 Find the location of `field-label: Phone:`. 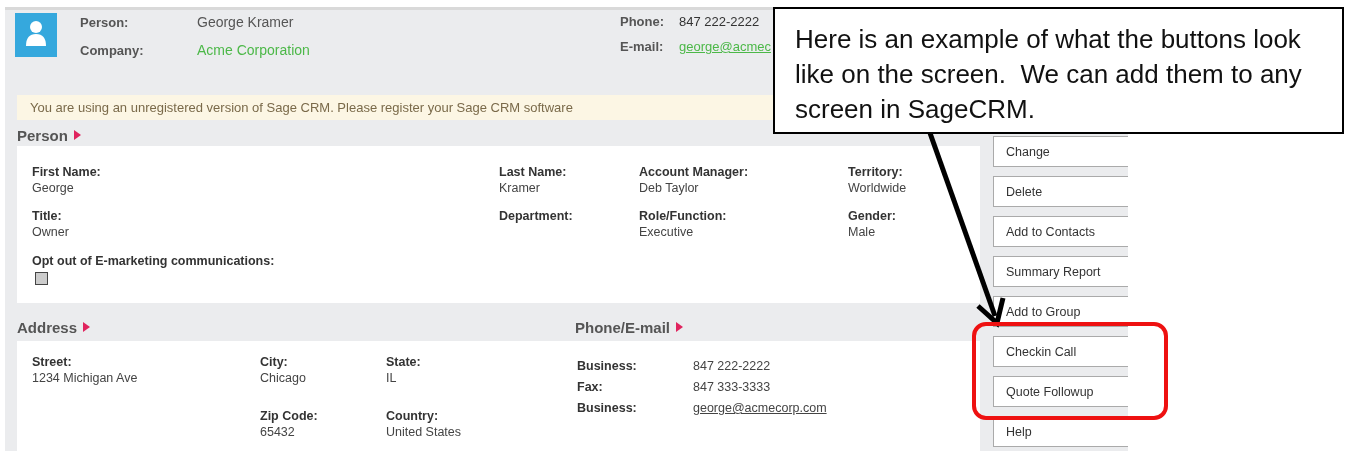

field-label: Phone: is located at coordinates (643, 21).